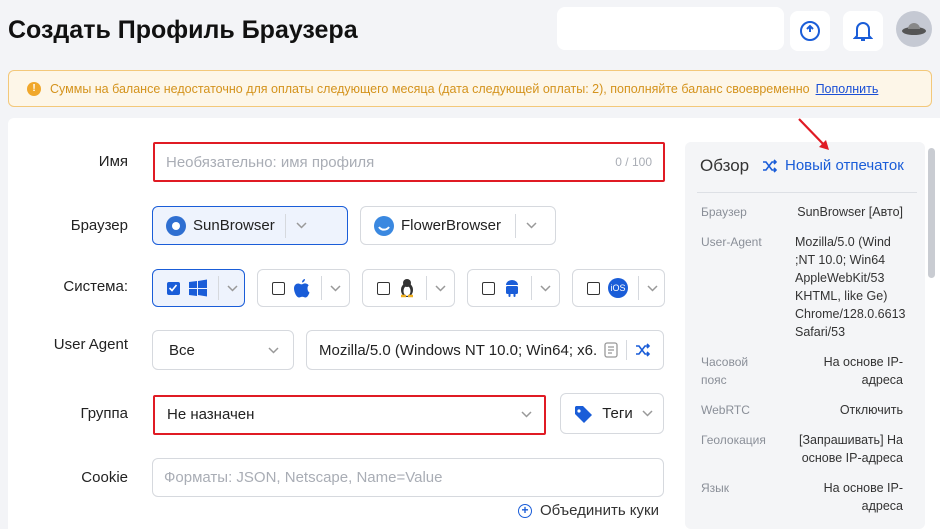  I want to click on ios-icon: iOS, so click(618, 288).